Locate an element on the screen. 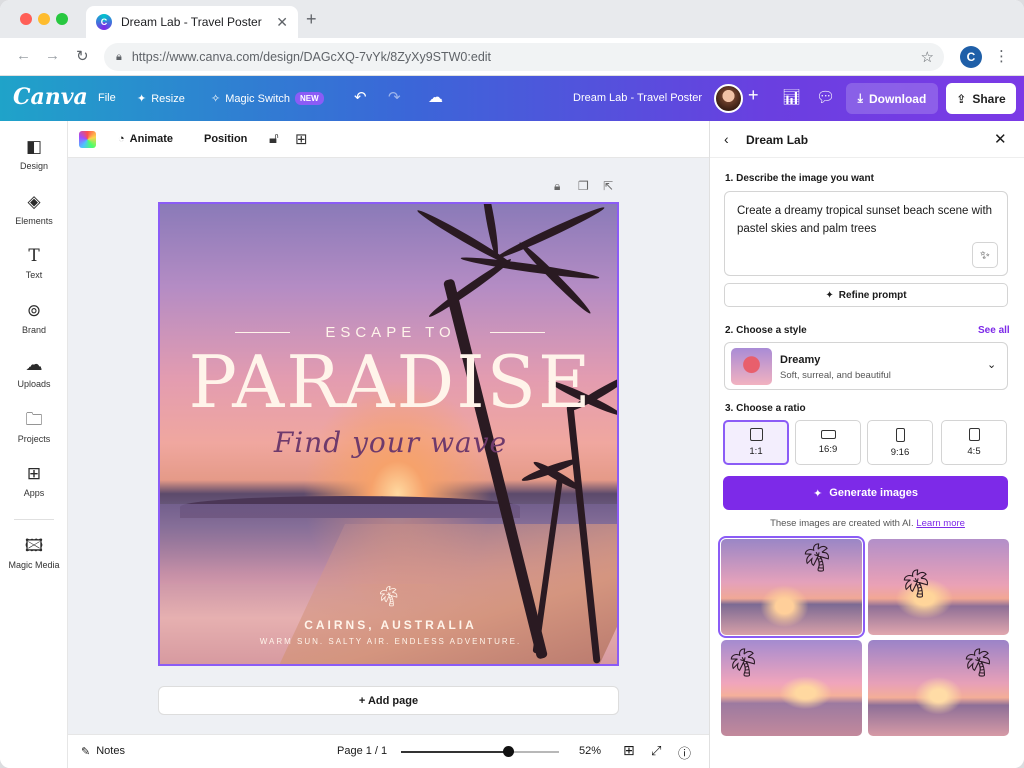 The width and height of the screenshot is (1024, 768). back-icon: ← is located at coordinates (23, 55).